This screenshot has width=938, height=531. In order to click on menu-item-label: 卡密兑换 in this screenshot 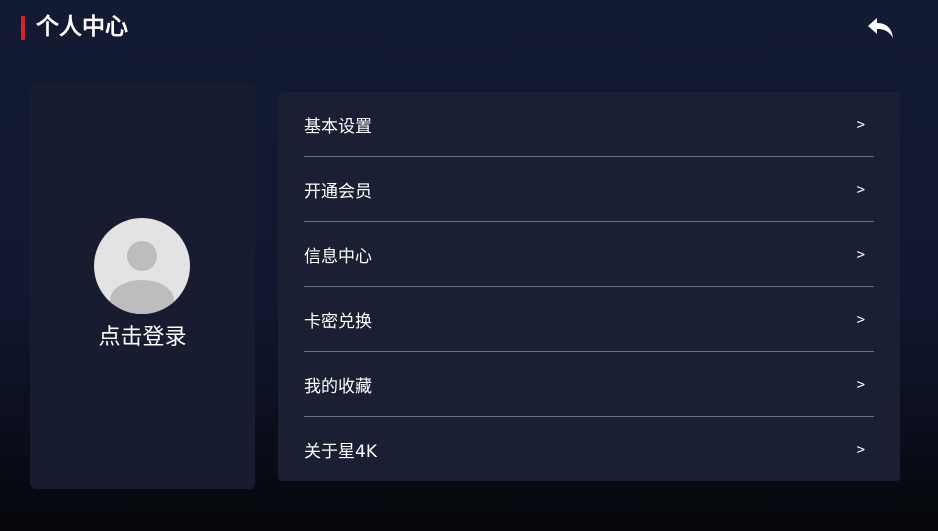, I will do `click(338, 322)`.